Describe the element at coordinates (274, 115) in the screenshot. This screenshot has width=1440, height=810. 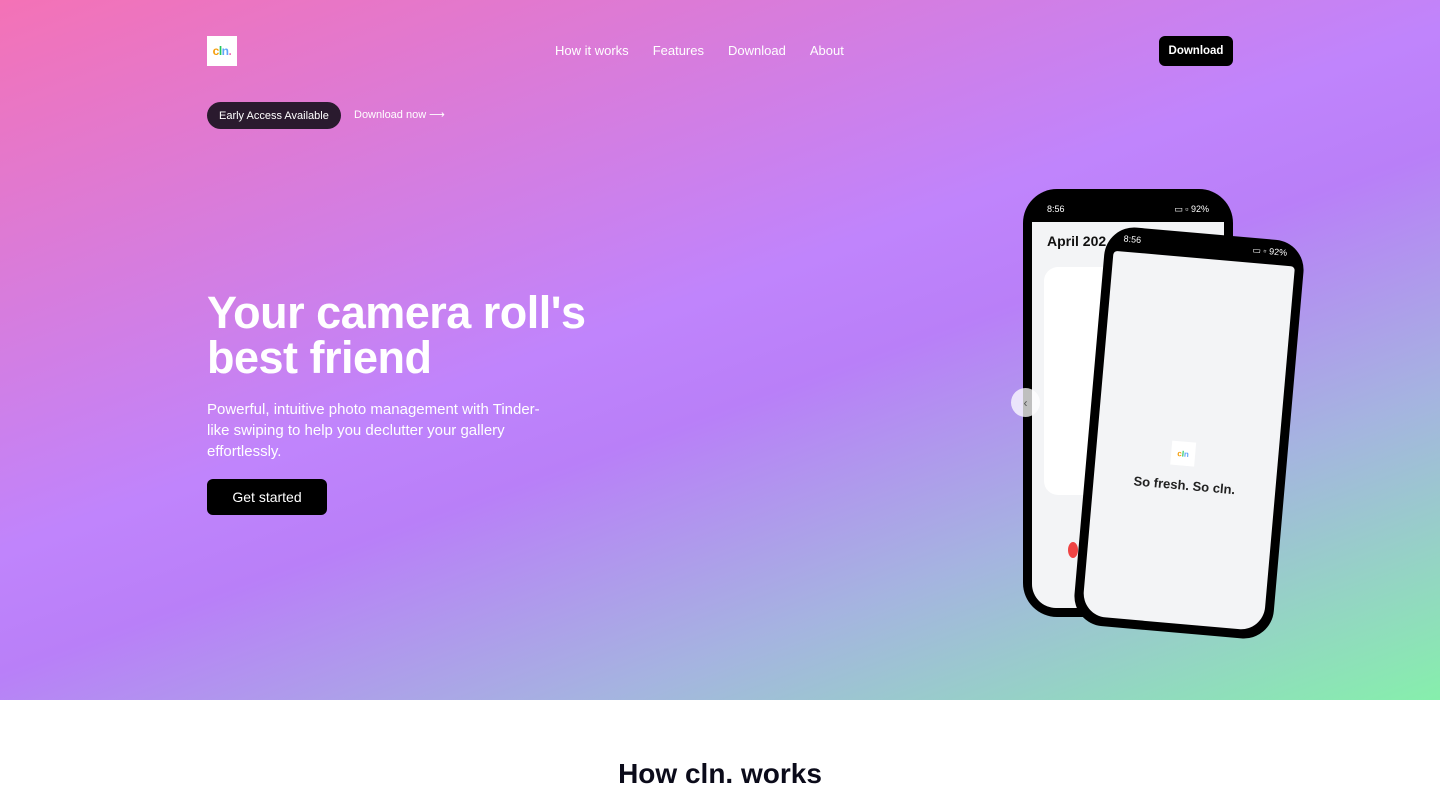
I see `early-access-badge: Early Access Available` at that location.